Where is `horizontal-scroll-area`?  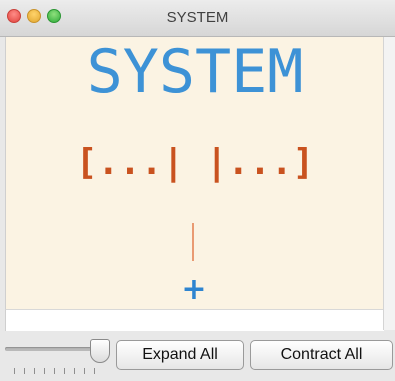
horizontal-scroll-area is located at coordinates (194, 320).